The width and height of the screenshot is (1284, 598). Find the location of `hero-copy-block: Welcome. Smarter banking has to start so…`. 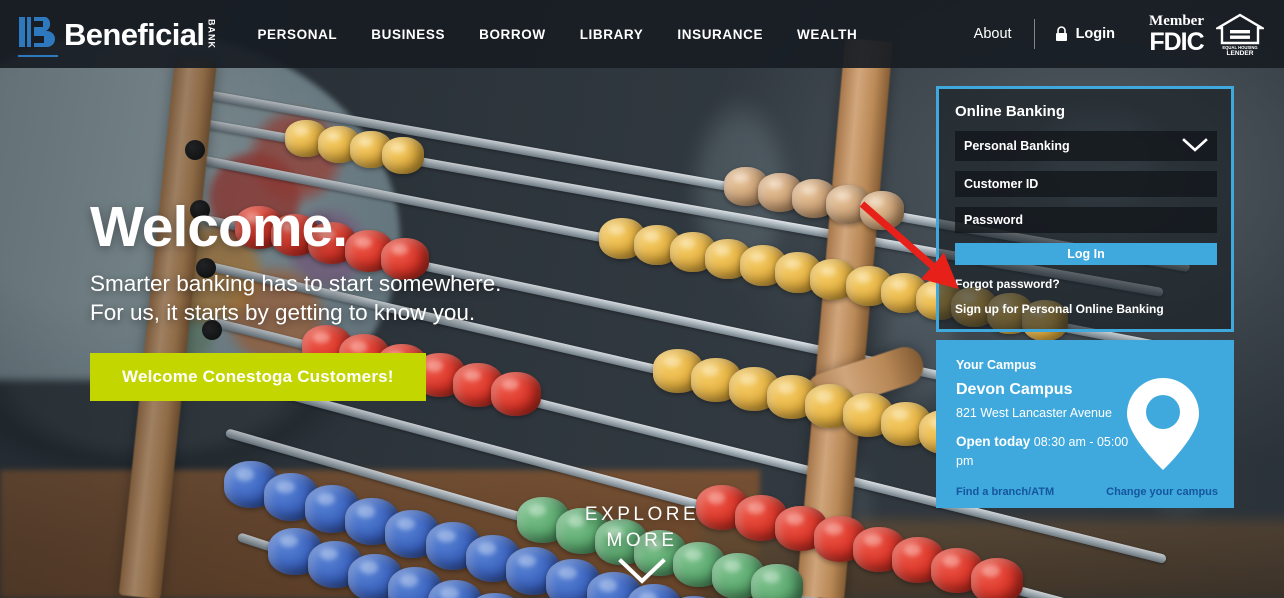

hero-copy-block: Welcome. Smarter banking has to start so… is located at coordinates (296, 298).